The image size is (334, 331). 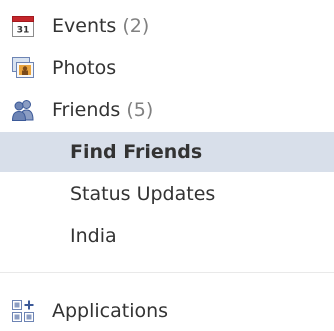 What do you see at coordinates (140, 110) in the screenshot?
I see `friends-count: (5)` at bounding box center [140, 110].